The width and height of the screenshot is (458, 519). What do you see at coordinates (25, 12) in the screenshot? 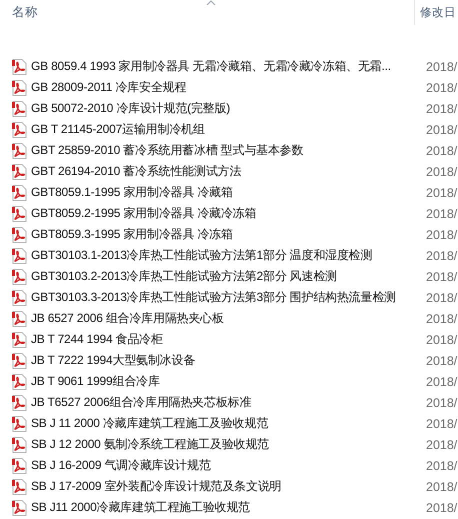
I see `column-header: 名称` at bounding box center [25, 12].